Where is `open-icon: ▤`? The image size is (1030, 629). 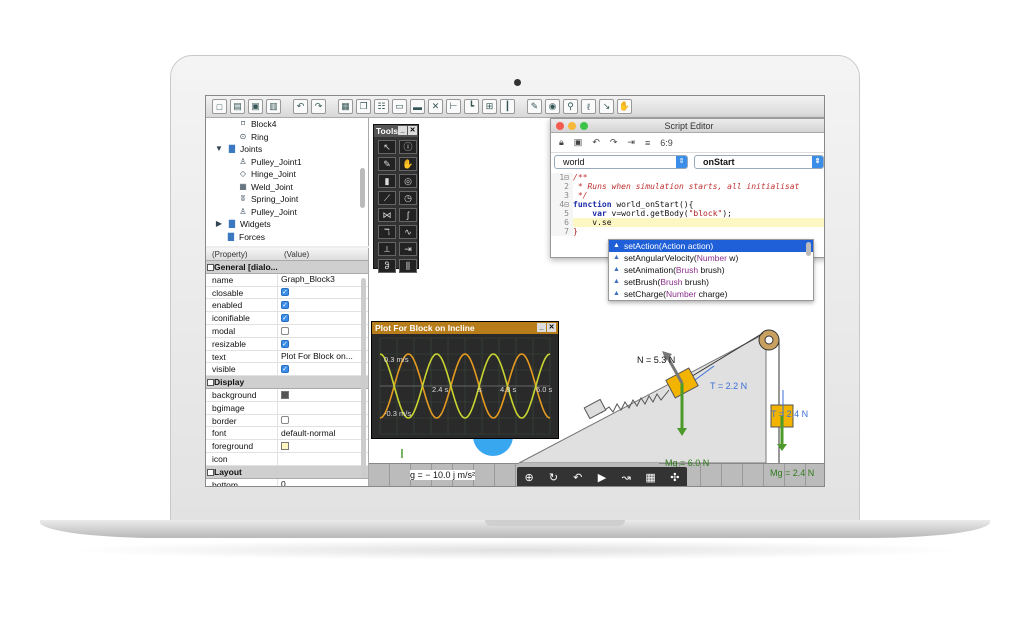 open-icon: ▤ is located at coordinates (237, 106).